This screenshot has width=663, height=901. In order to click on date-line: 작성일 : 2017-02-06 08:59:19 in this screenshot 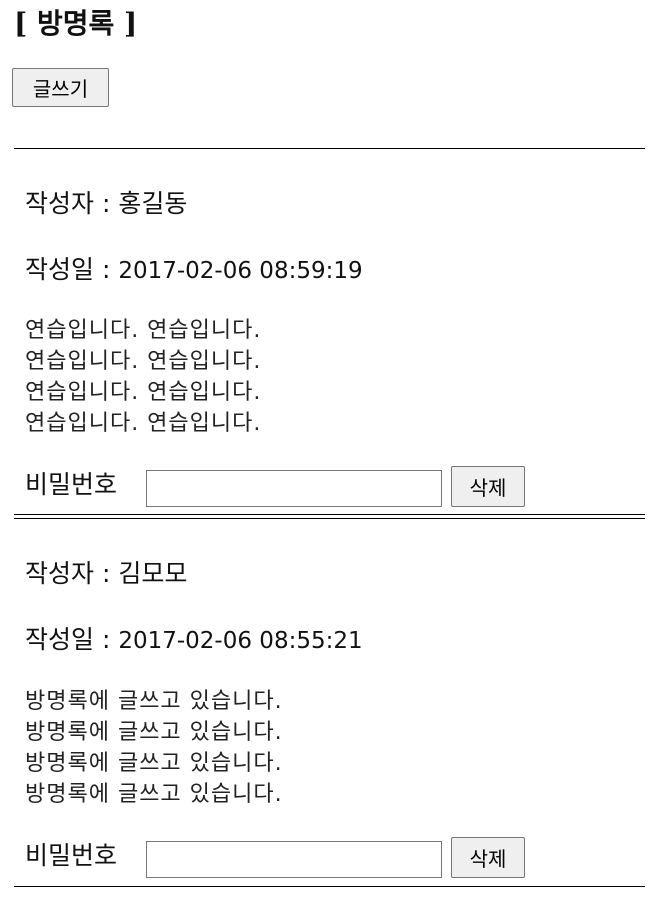, I will do `click(194, 270)`.